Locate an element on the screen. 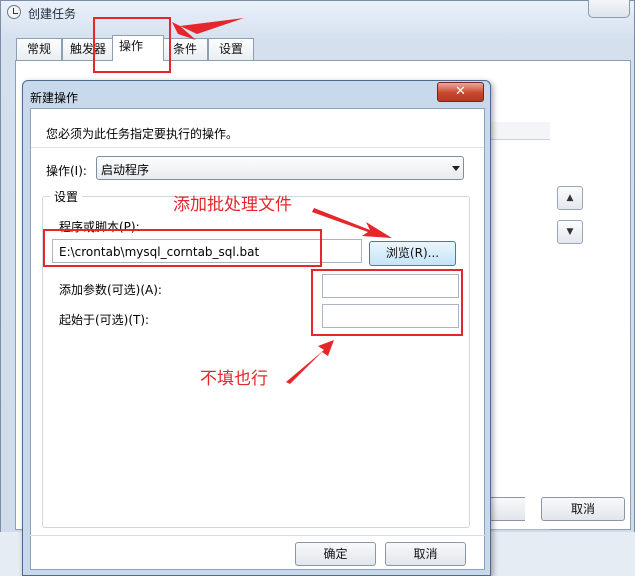 The width and height of the screenshot is (635, 576). tab-actions-label: 操作 is located at coordinates (131, 46).